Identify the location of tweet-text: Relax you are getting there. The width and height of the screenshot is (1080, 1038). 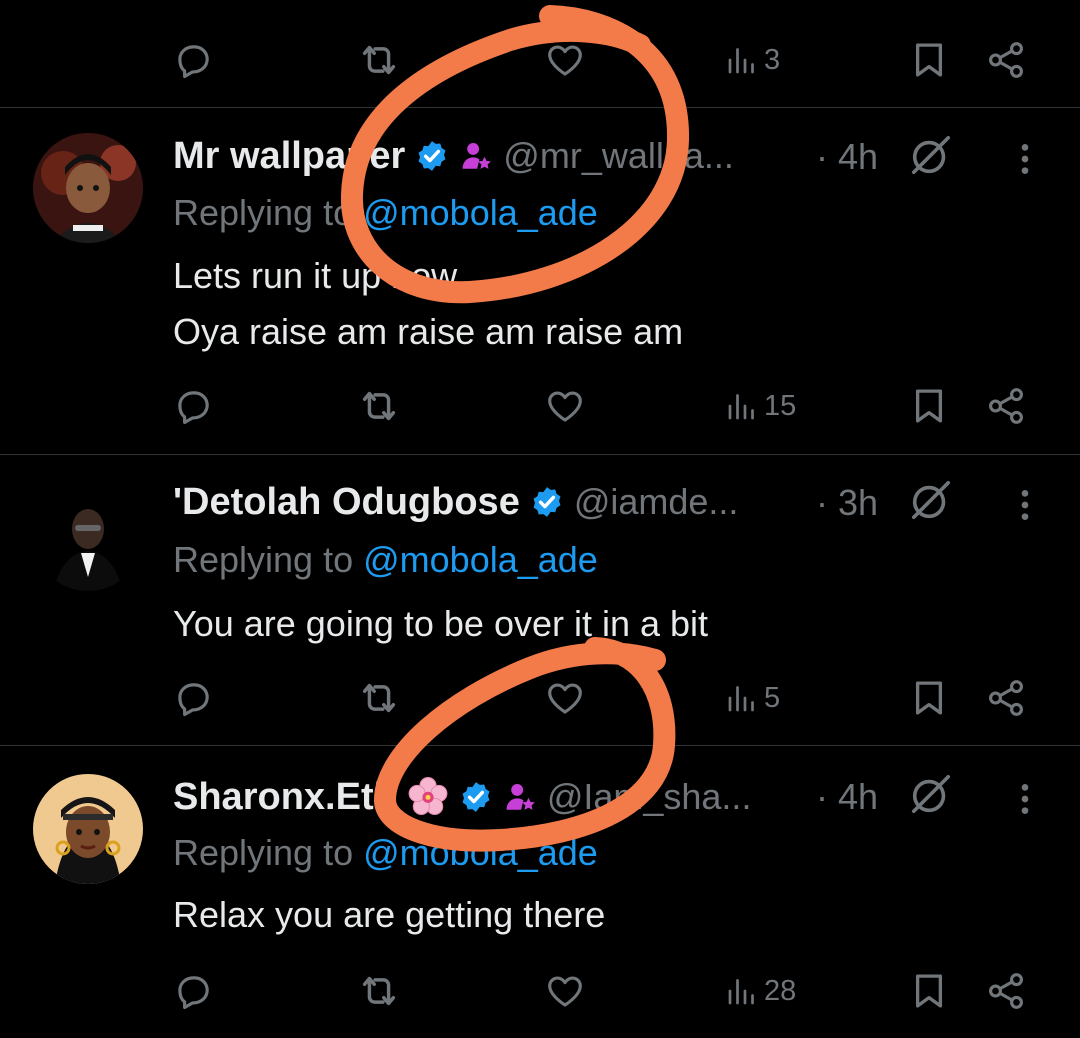
(389, 915).